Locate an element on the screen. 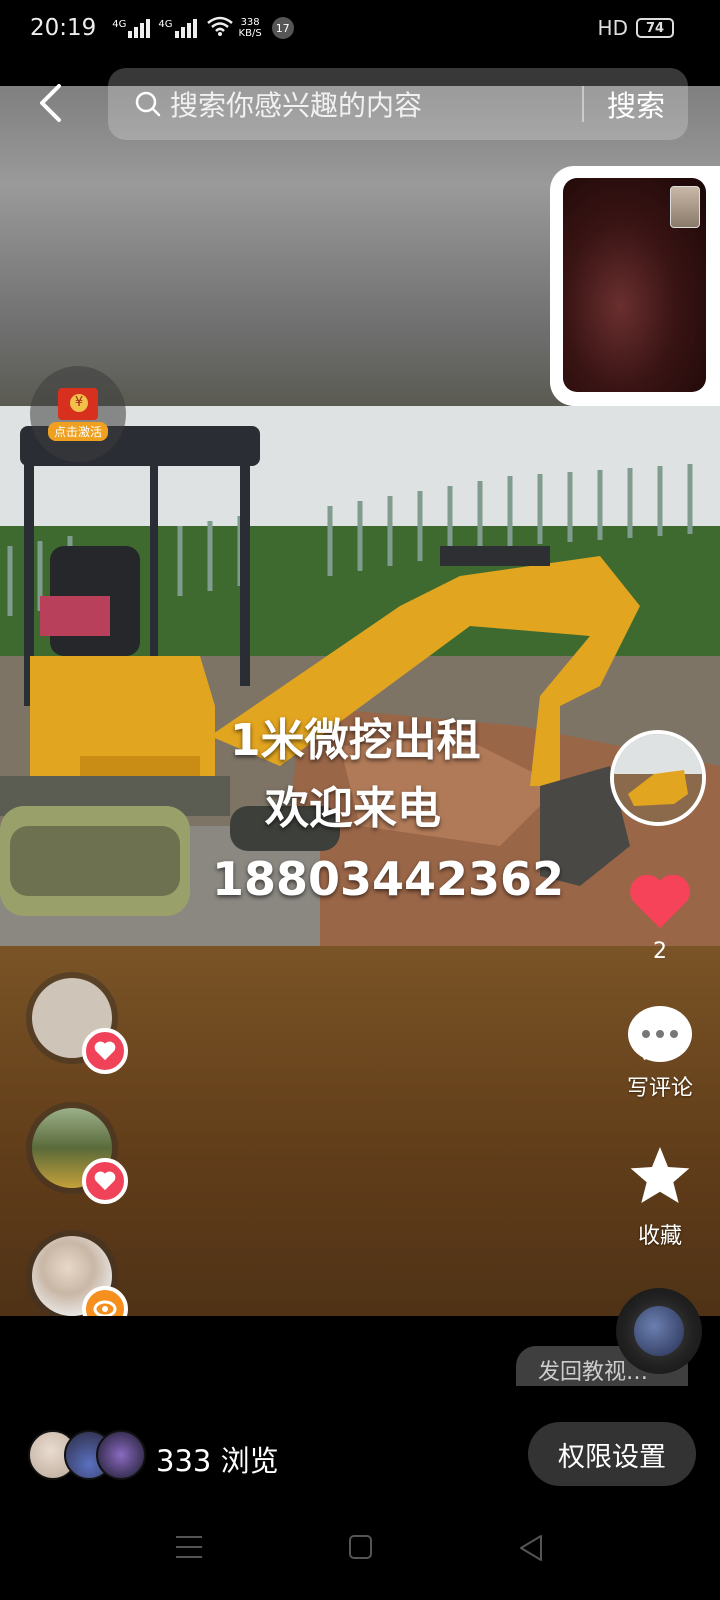 This screenshot has width=720, height=1600. back-arrow-icon is located at coordinates (50, 103).